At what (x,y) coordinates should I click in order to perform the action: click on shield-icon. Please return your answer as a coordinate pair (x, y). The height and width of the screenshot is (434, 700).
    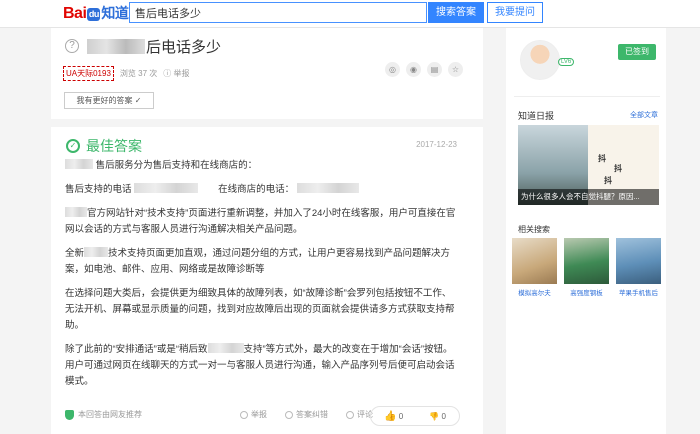
    Looking at the image, I should click on (69, 414).